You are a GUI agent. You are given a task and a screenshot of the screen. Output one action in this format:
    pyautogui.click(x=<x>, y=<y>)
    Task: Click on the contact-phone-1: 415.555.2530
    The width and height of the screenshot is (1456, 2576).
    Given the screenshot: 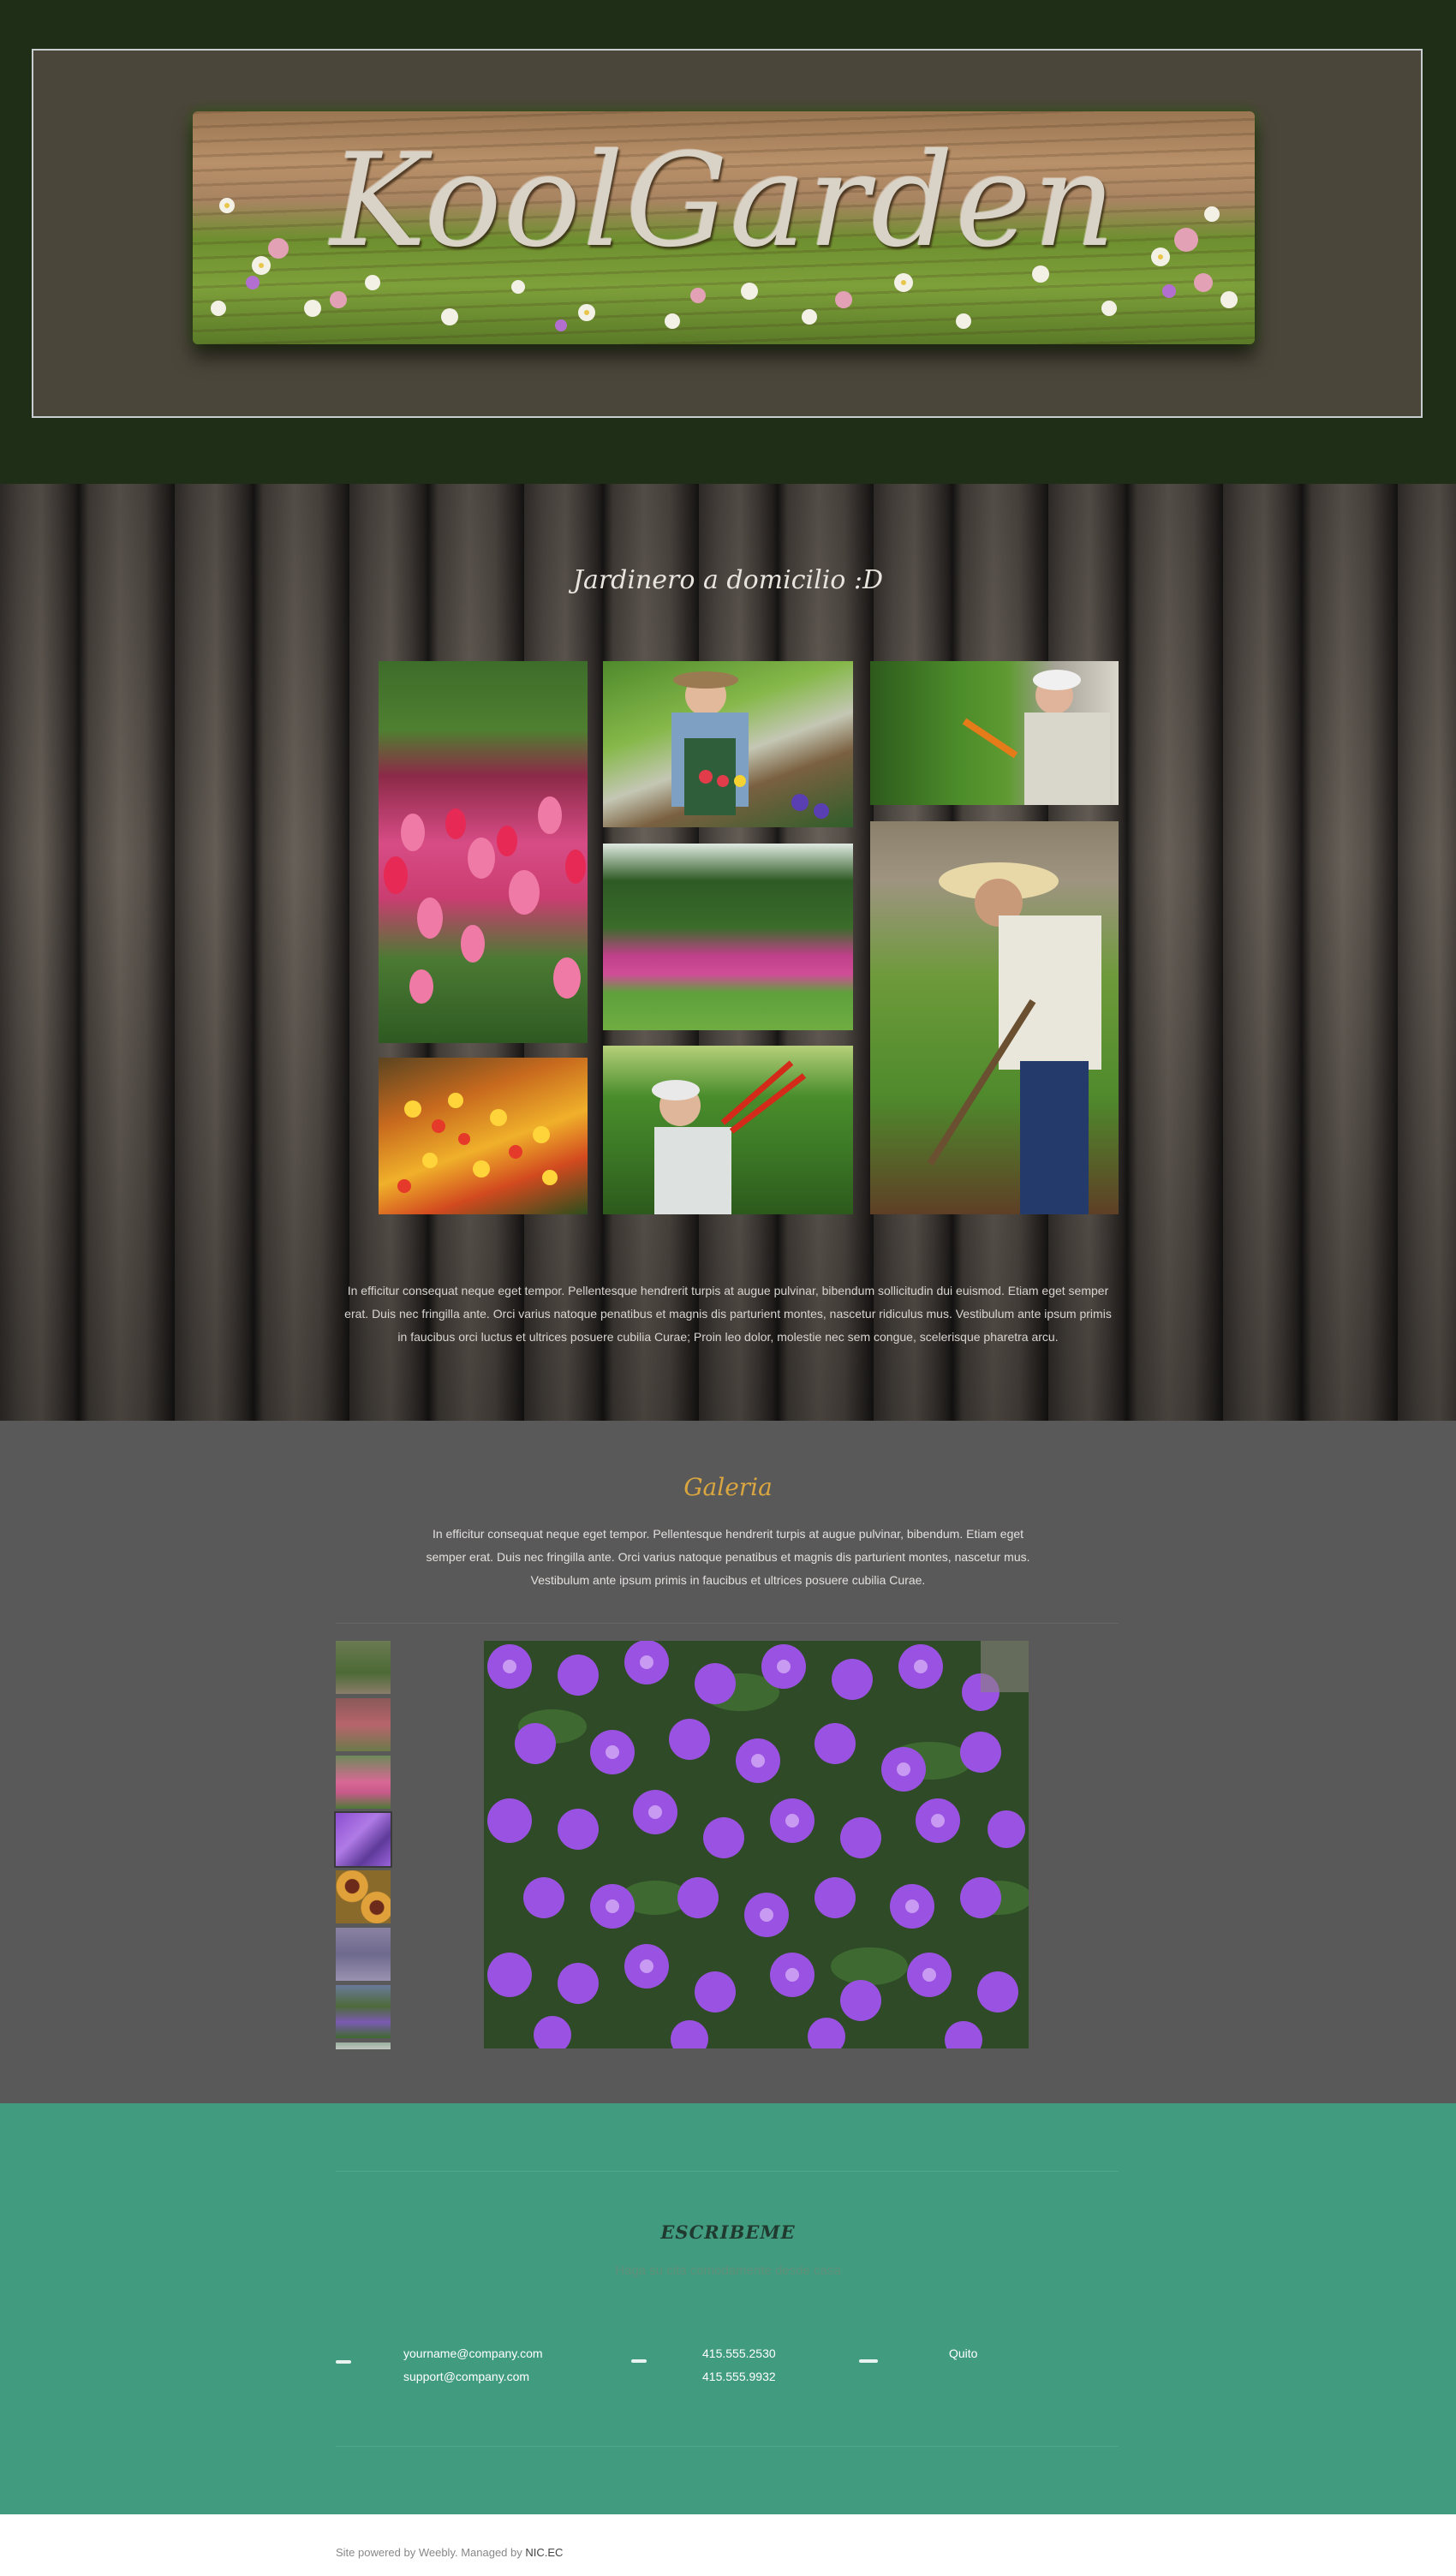 What is the action you would take?
    pyautogui.click(x=739, y=2354)
    